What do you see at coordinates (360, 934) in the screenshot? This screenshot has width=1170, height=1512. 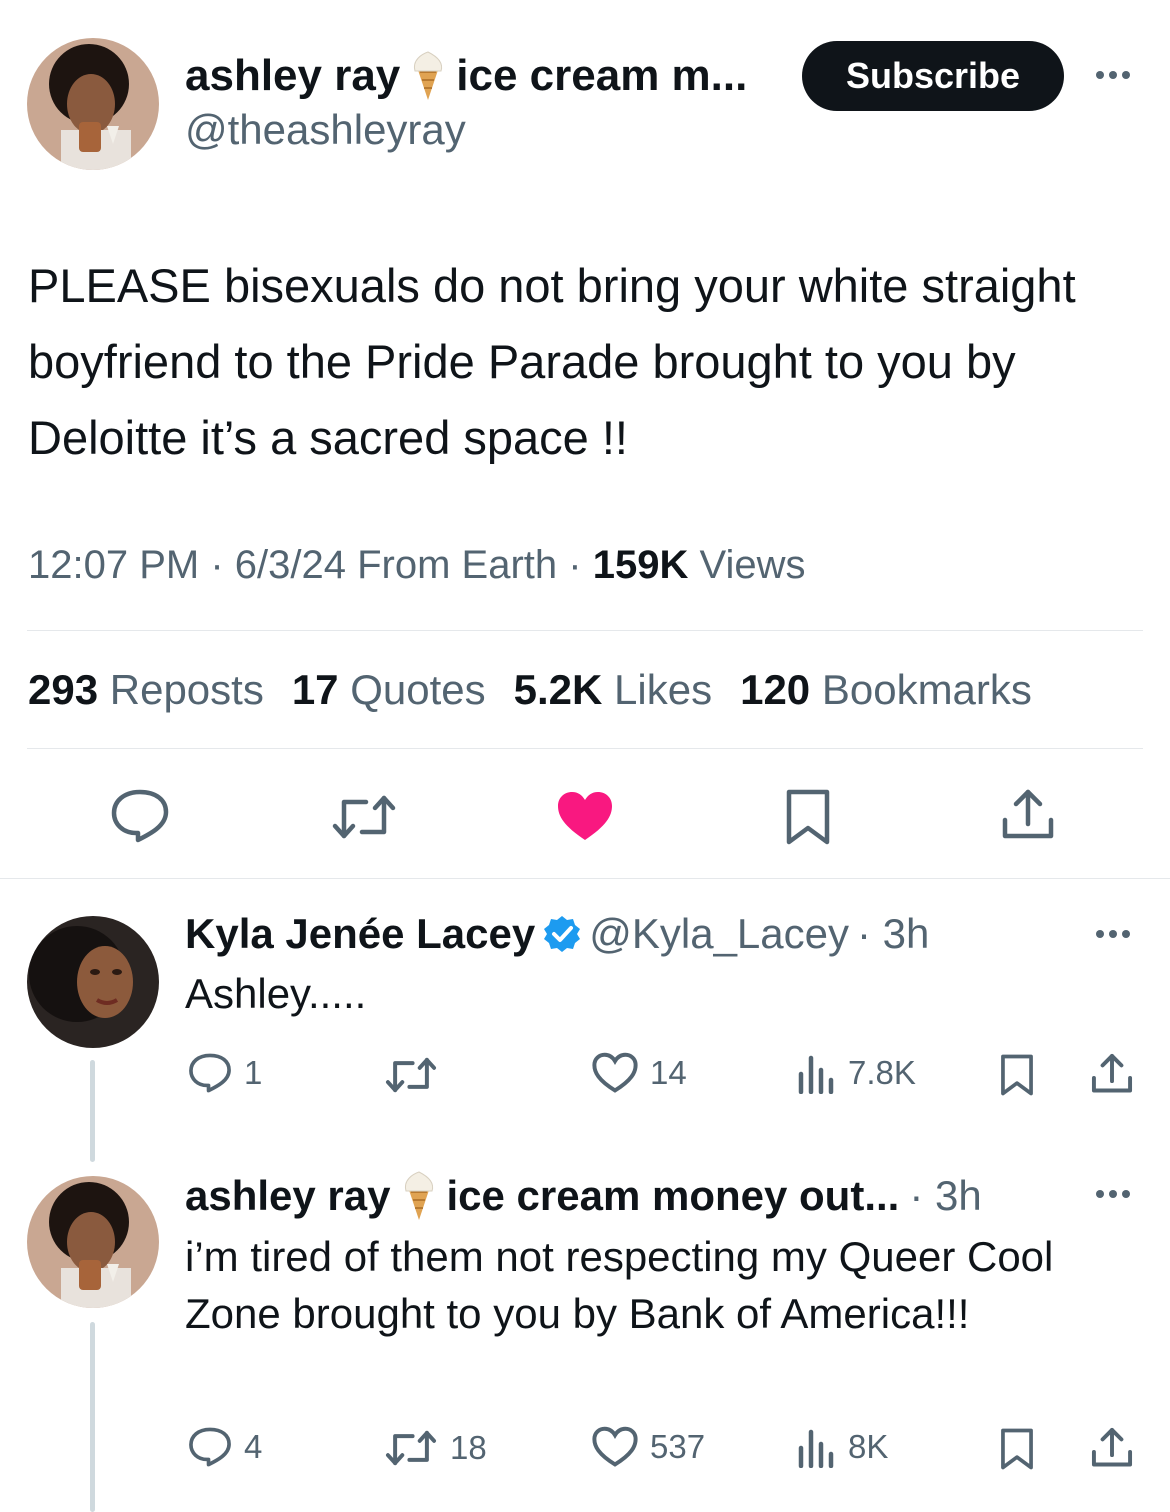 I see `reply-author-name: Kyla Jenée Lacey` at bounding box center [360, 934].